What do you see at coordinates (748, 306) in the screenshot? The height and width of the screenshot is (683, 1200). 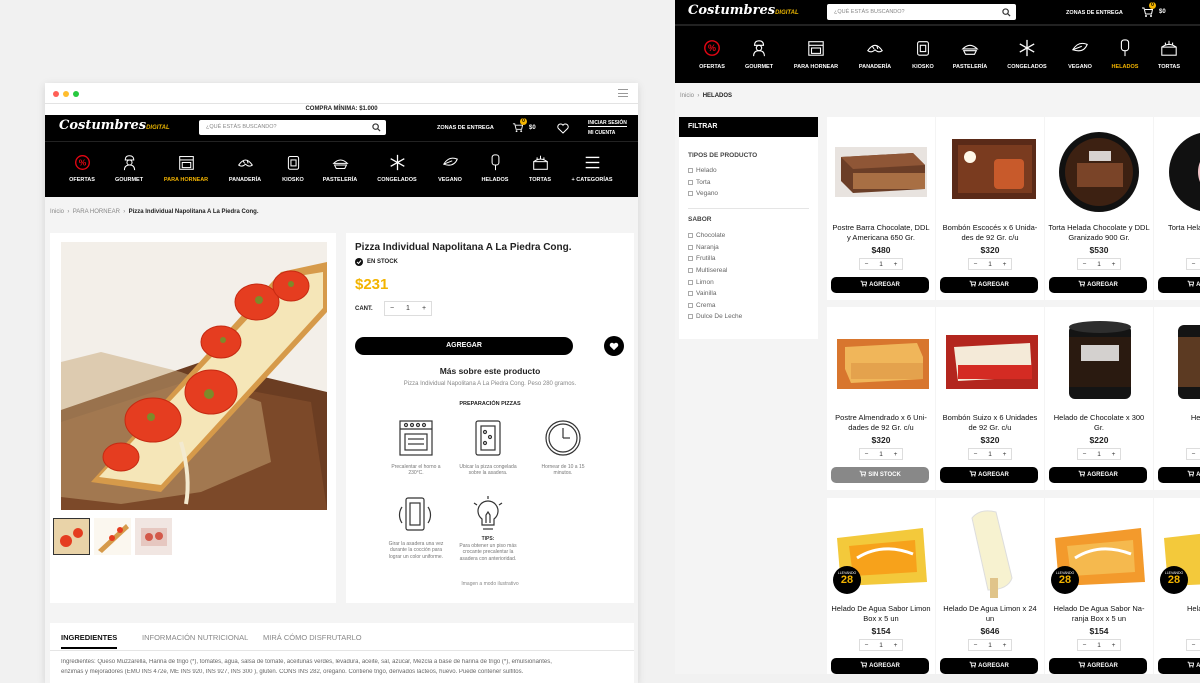 I see `filter-option-crema: Crema` at bounding box center [748, 306].